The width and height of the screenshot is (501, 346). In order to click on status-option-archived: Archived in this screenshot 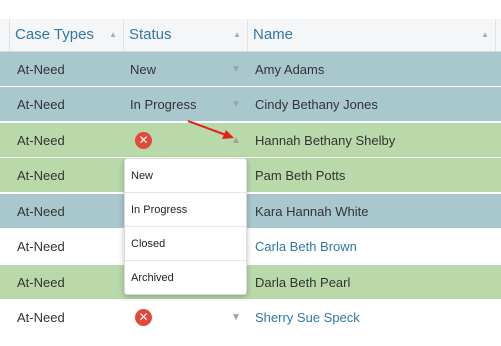, I will do `click(185, 278)`.